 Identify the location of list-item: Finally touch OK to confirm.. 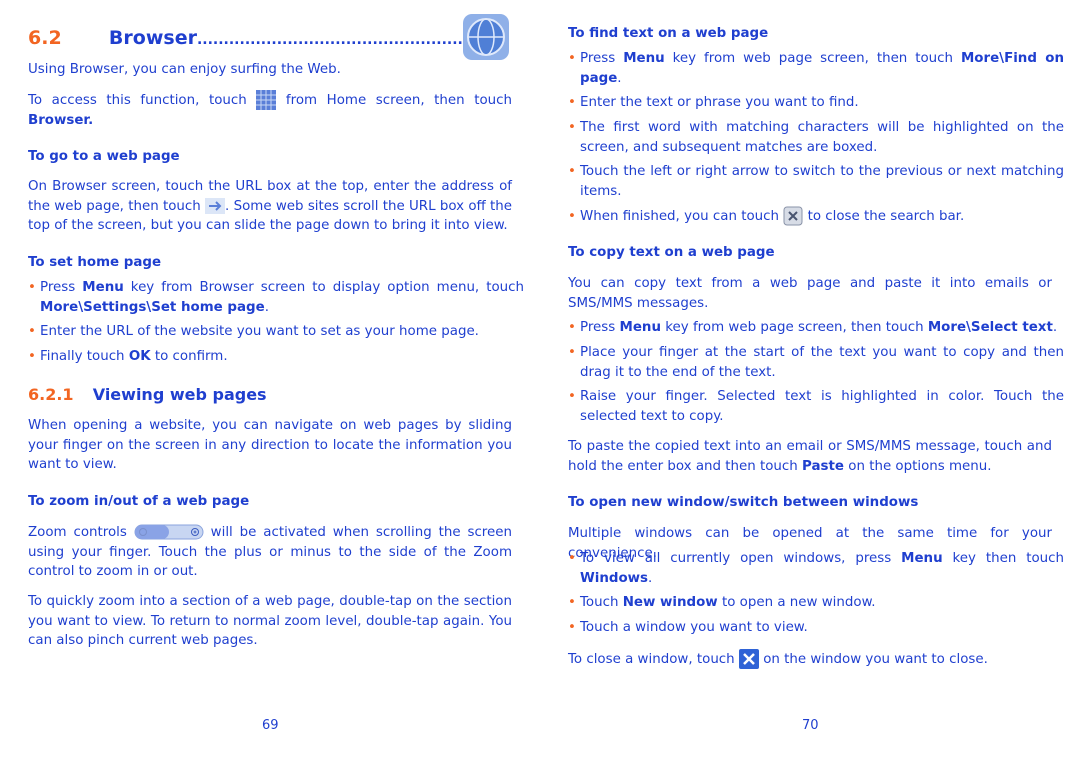
(276, 357).